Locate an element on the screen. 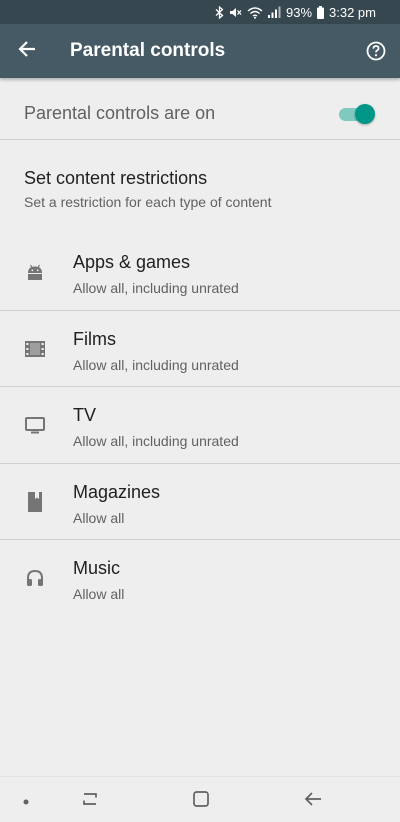 The height and width of the screenshot is (822, 400). nav-back-button is located at coordinates (313, 801).